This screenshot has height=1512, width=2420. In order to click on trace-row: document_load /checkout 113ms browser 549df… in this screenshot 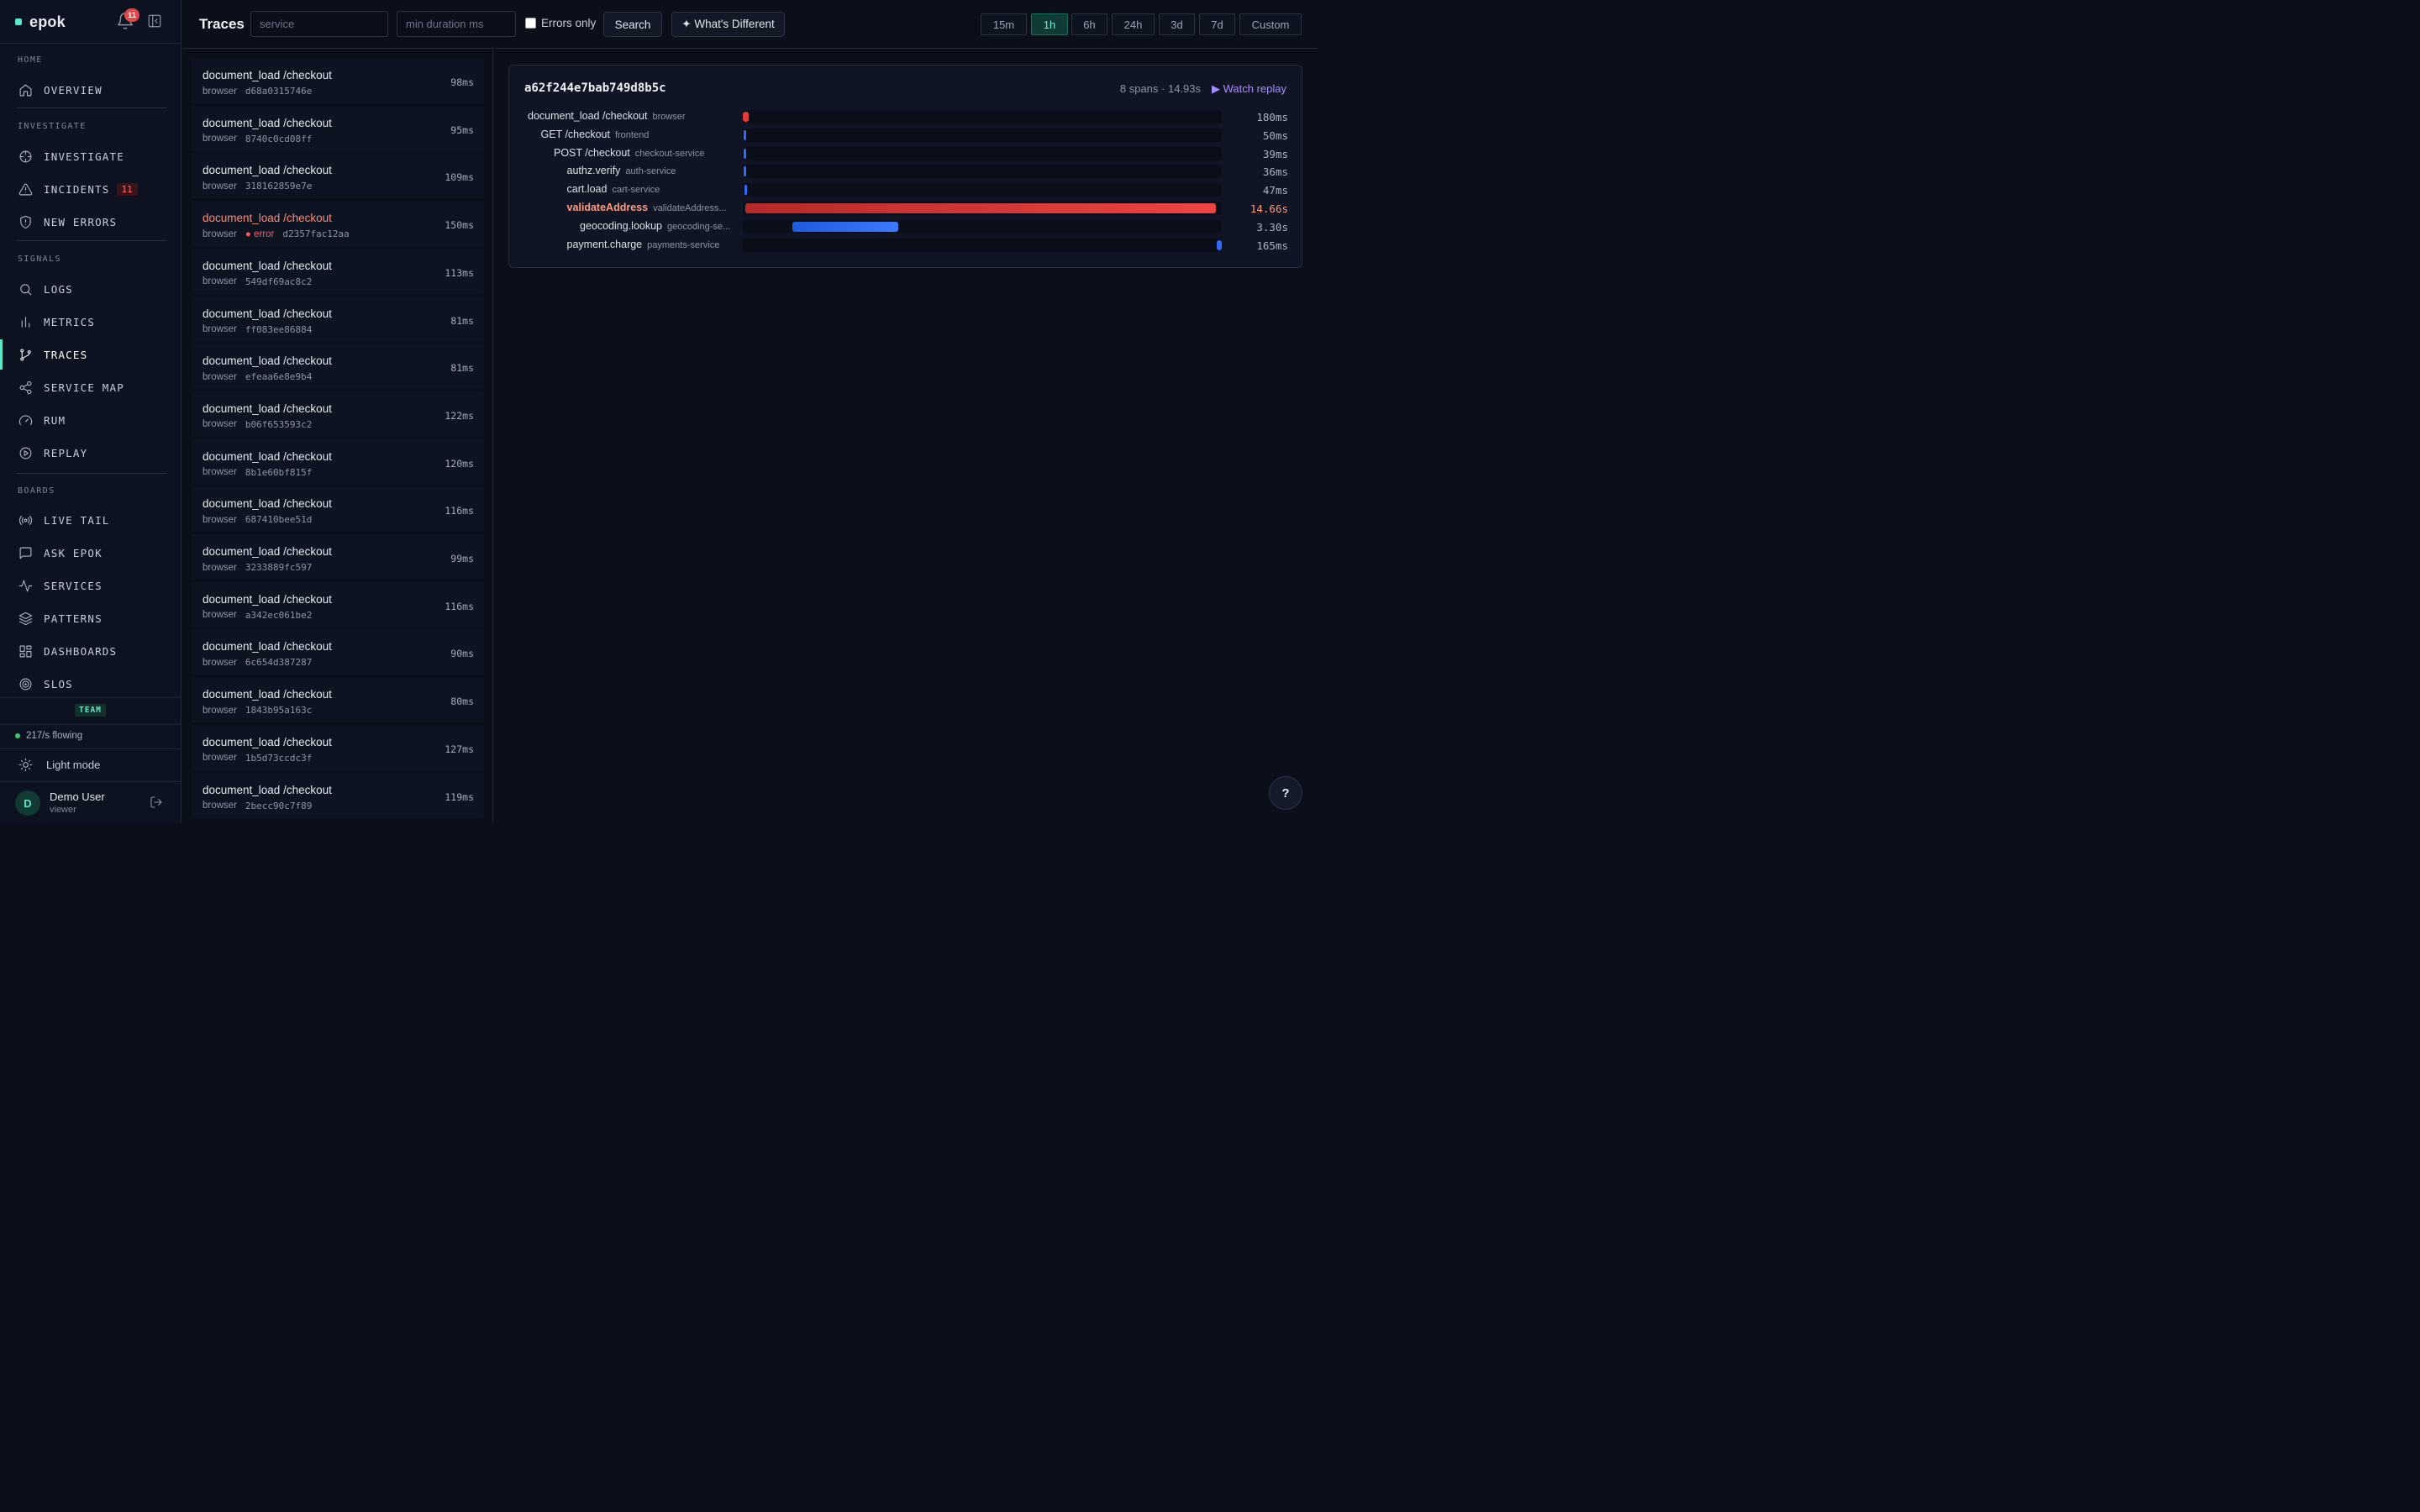, I will do `click(338, 271)`.